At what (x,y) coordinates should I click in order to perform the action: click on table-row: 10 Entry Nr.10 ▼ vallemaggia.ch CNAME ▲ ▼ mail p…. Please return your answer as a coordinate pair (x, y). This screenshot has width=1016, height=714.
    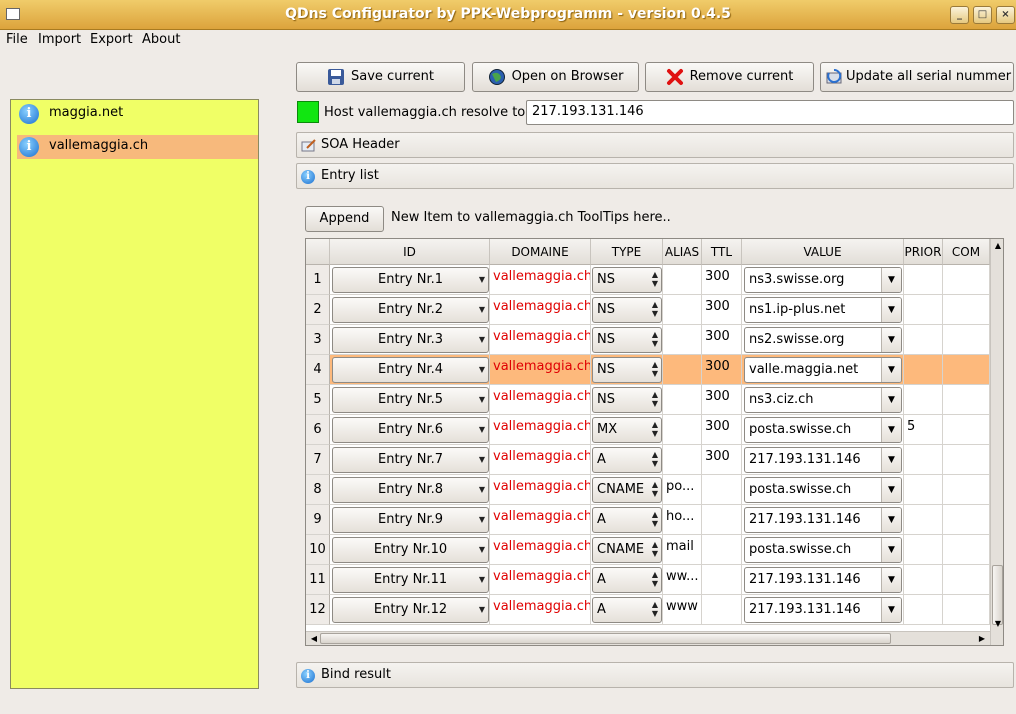
    Looking at the image, I should click on (648, 550).